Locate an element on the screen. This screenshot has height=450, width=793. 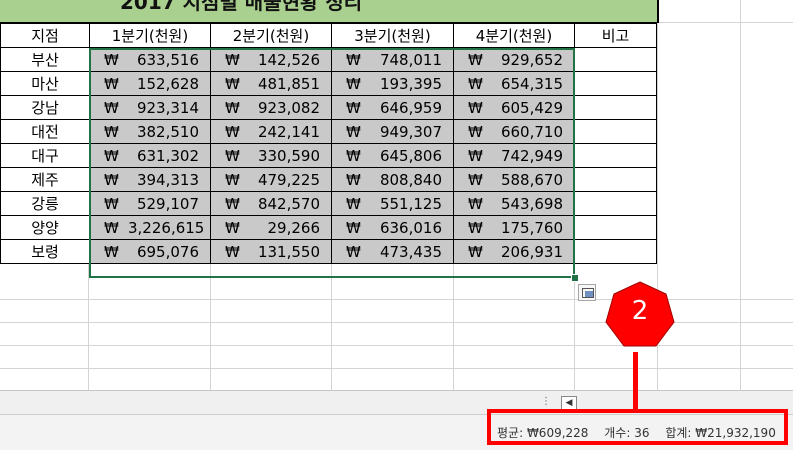
q2-cell: ₩330,590 is located at coordinates (271, 155).